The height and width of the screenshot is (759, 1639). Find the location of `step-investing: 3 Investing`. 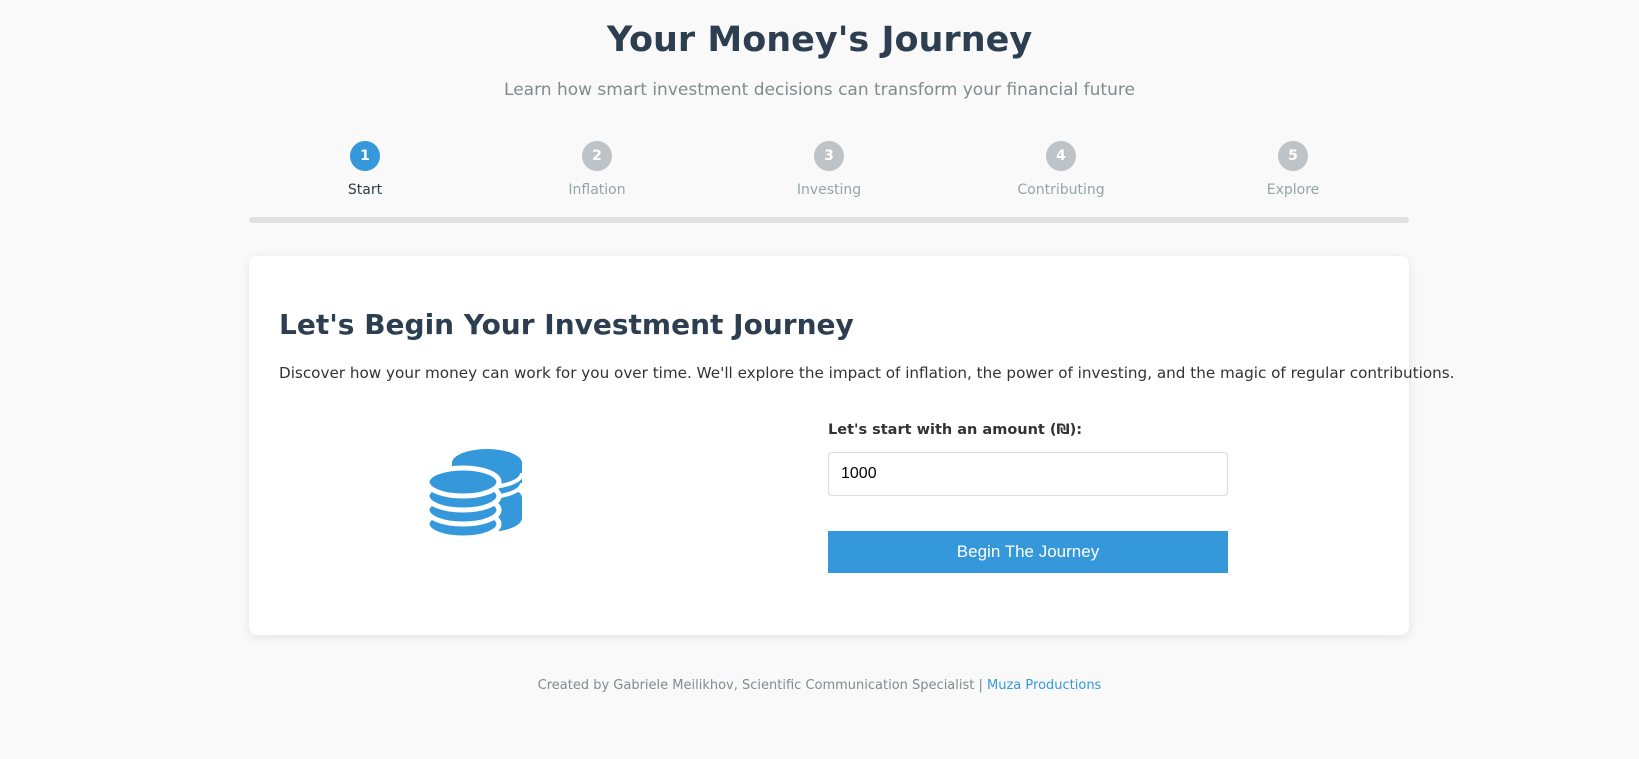

step-investing: 3 Investing is located at coordinates (829, 171).